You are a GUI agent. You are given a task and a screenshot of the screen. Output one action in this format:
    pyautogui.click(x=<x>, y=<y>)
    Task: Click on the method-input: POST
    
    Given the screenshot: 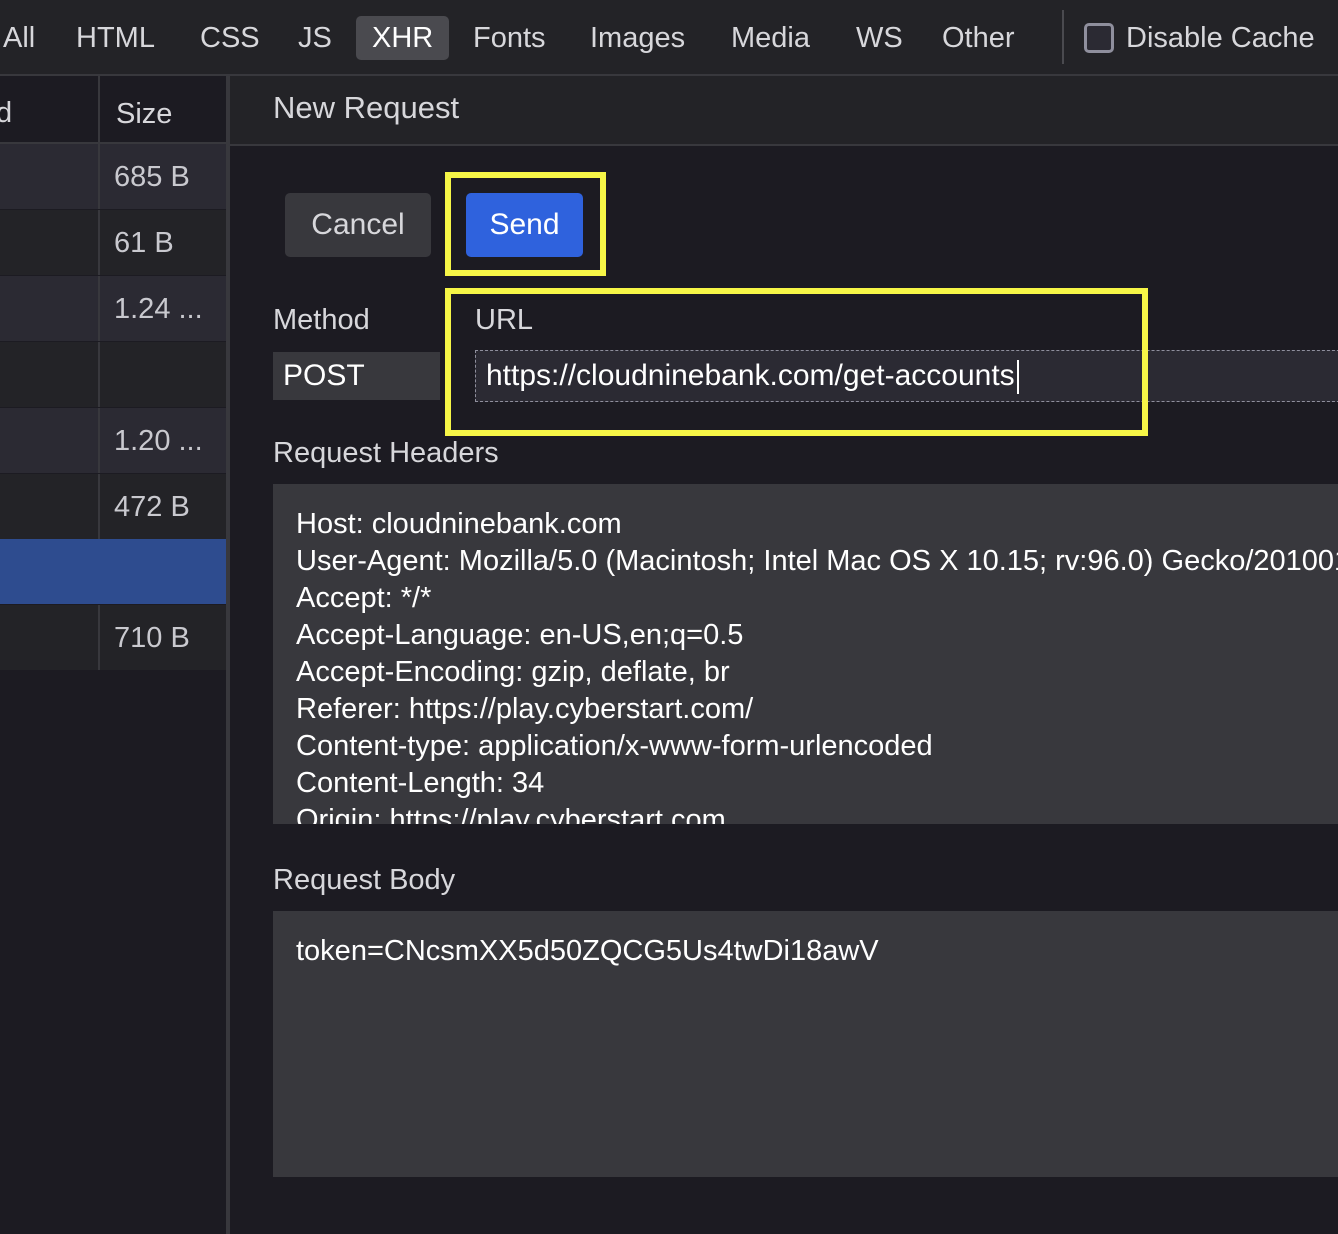 What is the action you would take?
    pyautogui.click(x=356, y=376)
    